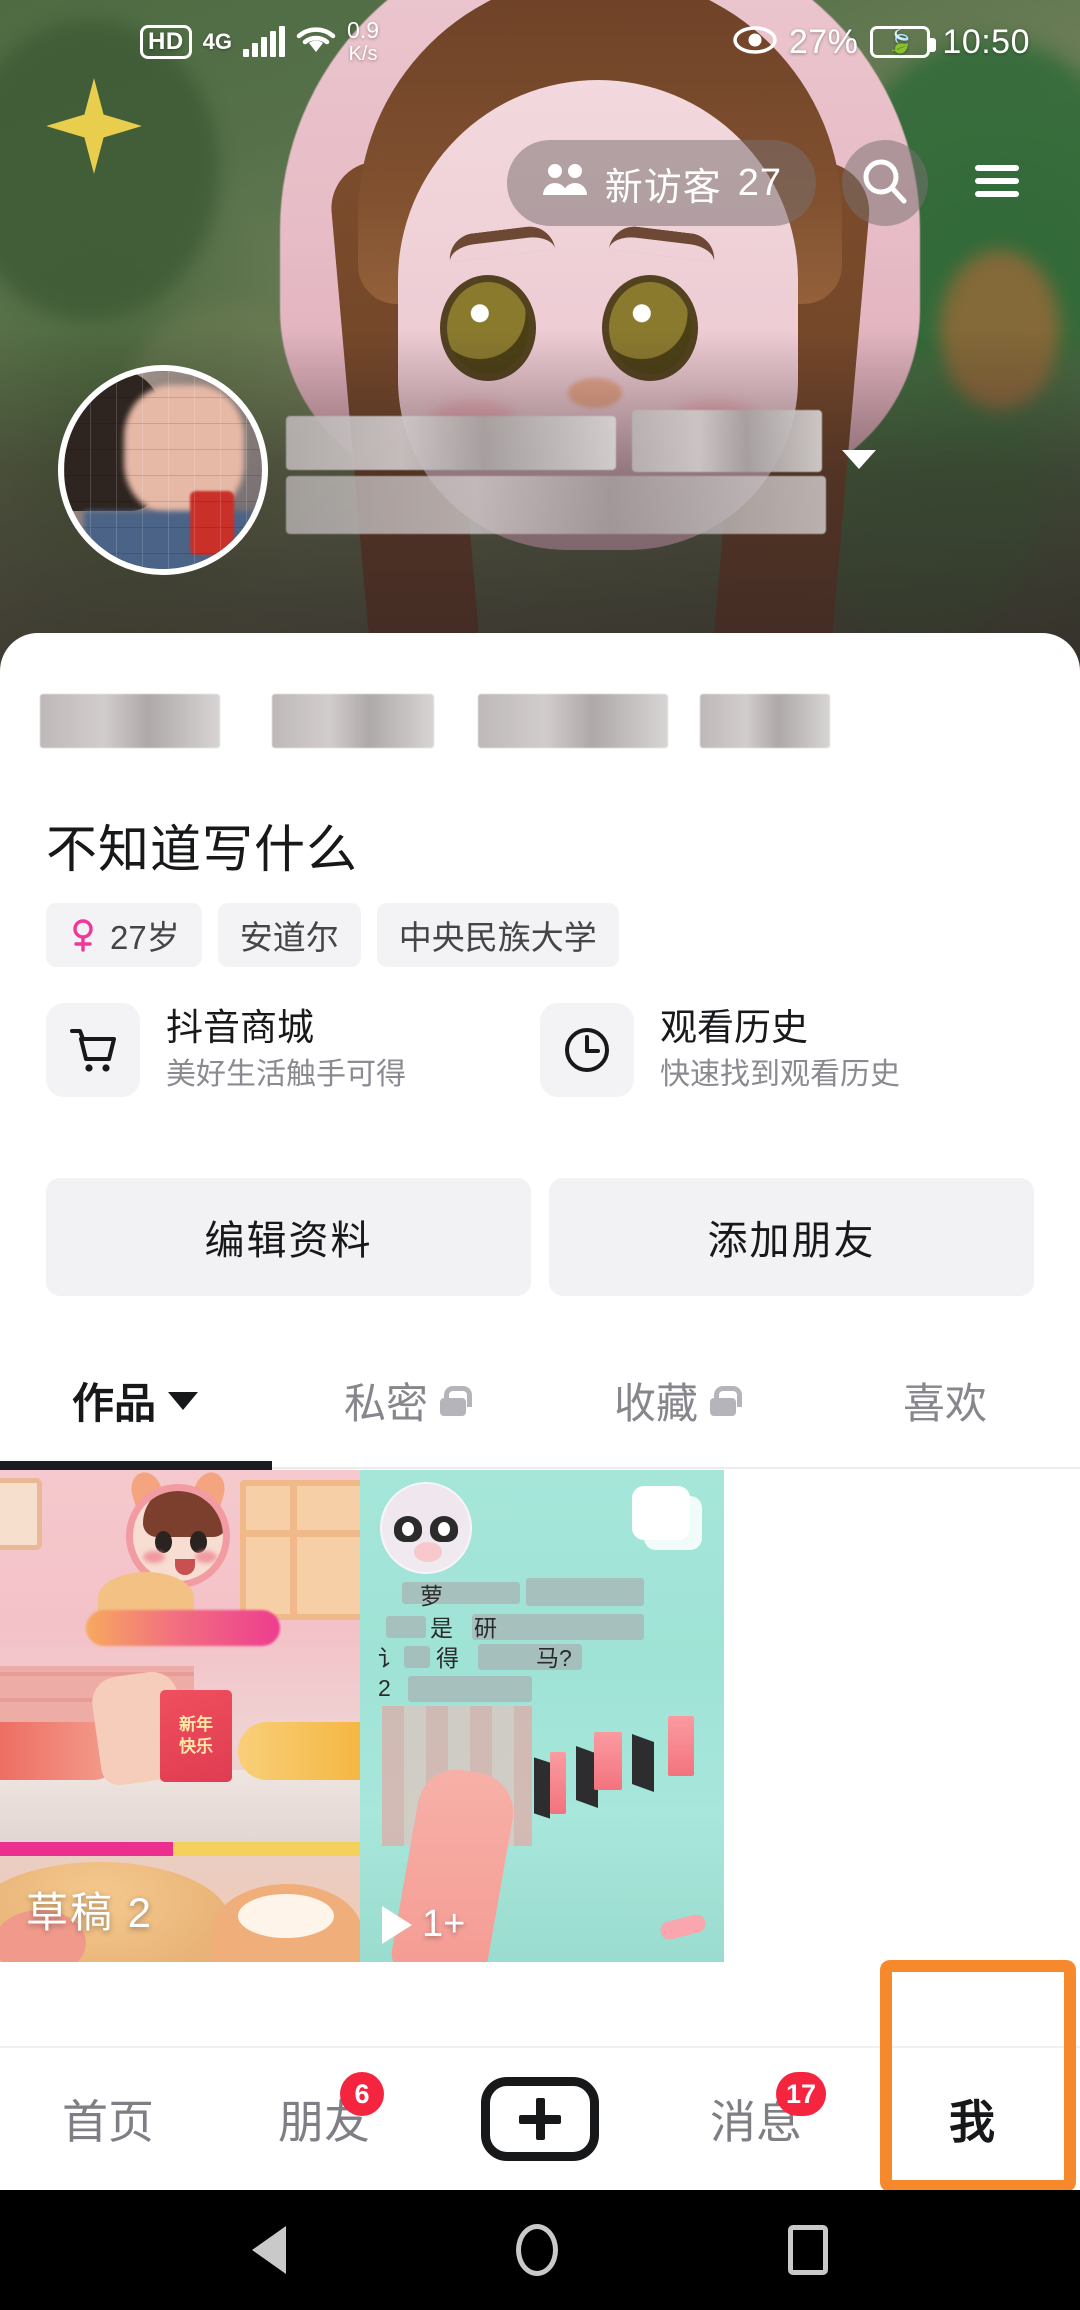 The height and width of the screenshot is (2310, 1080). Describe the element at coordinates (286, 1074) in the screenshot. I see `shortcut-mall-subtitle: 美好生活触手可得` at that location.